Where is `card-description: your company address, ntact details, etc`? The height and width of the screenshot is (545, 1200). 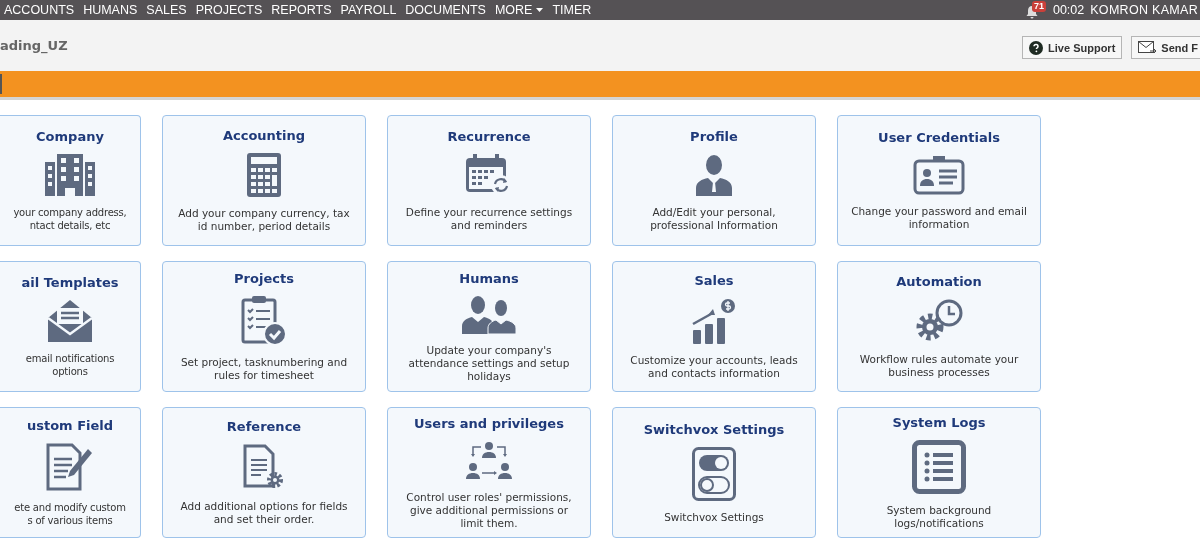
card-description: your company address, ntact details, etc is located at coordinates (70, 219).